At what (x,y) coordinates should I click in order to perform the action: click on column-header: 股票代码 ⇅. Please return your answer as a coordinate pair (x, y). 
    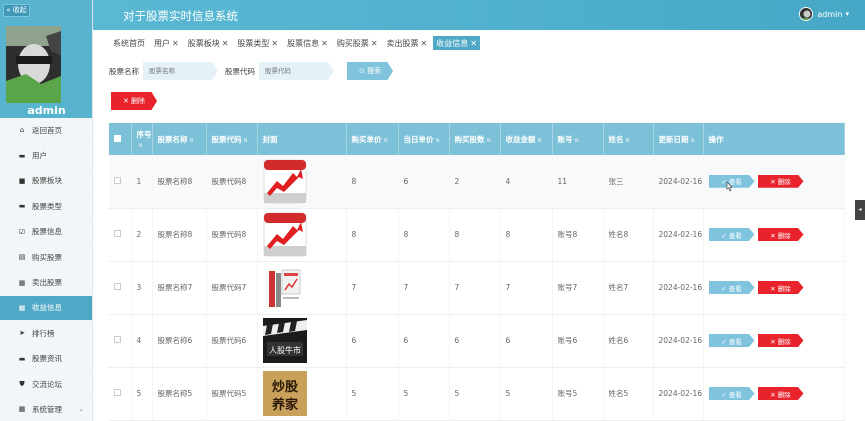
    Looking at the image, I should click on (232, 139).